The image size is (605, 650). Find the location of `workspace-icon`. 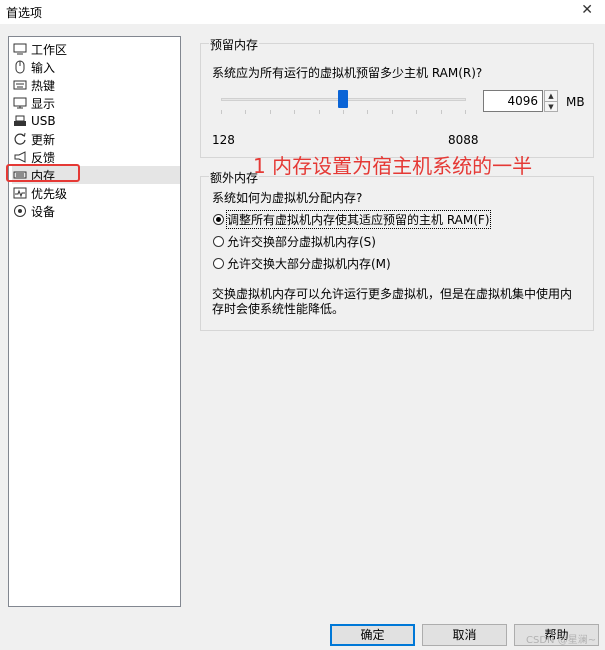

workspace-icon is located at coordinates (20, 49).